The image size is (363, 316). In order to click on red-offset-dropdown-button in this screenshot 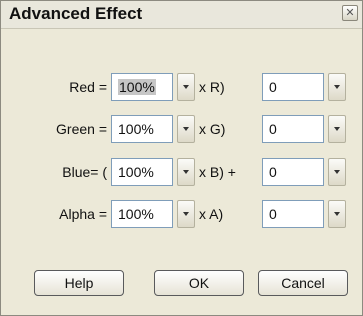, I will do `click(337, 87)`.